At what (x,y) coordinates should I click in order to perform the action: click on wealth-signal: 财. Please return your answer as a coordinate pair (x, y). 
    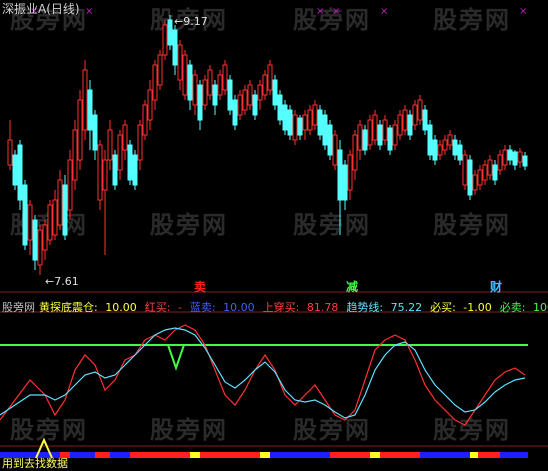
    Looking at the image, I should click on (496, 287).